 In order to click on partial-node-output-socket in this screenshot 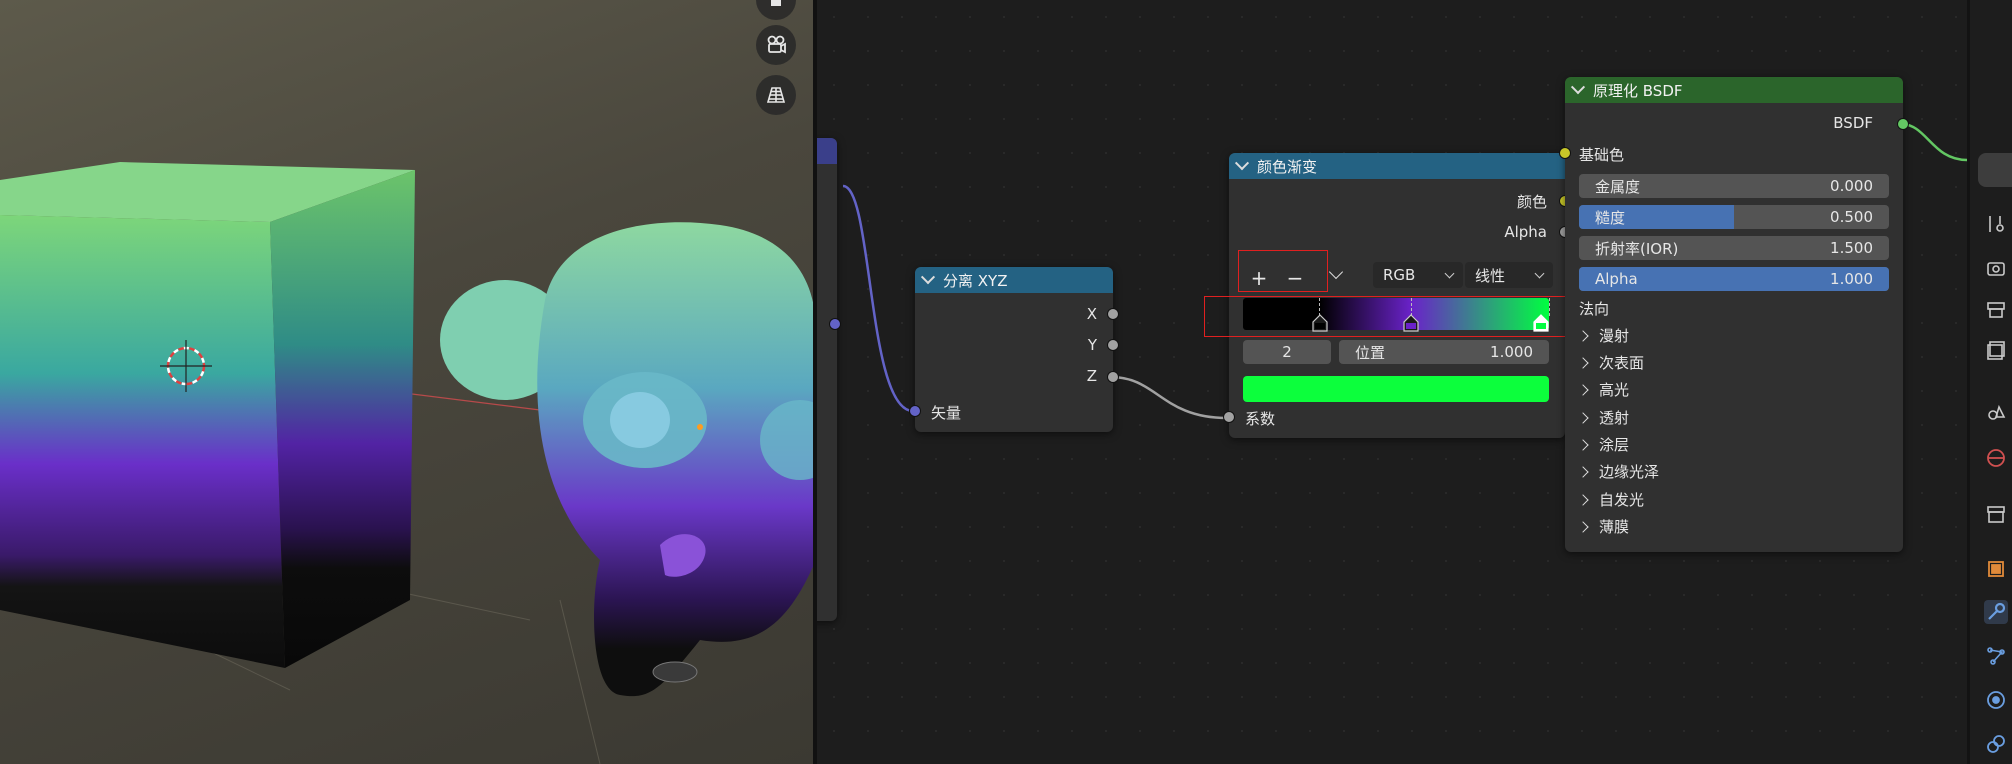, I will do `click(835, 324)`.